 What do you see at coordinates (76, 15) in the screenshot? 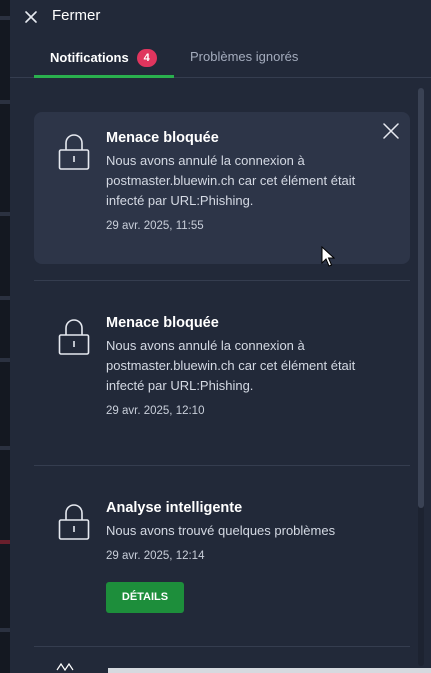
I see `close-label: Fermer` at bounding box center [76, 15].